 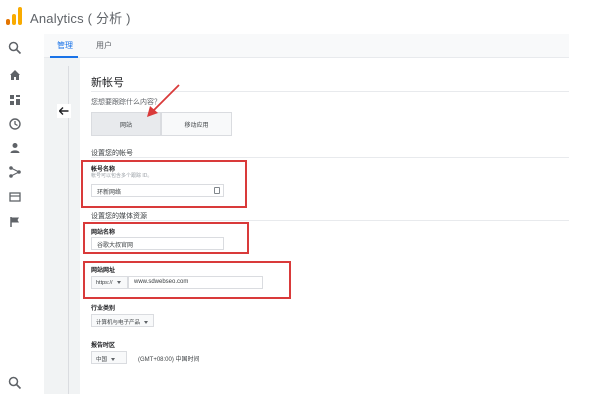 I want to click on person-icon, so click(x=15, y=148).